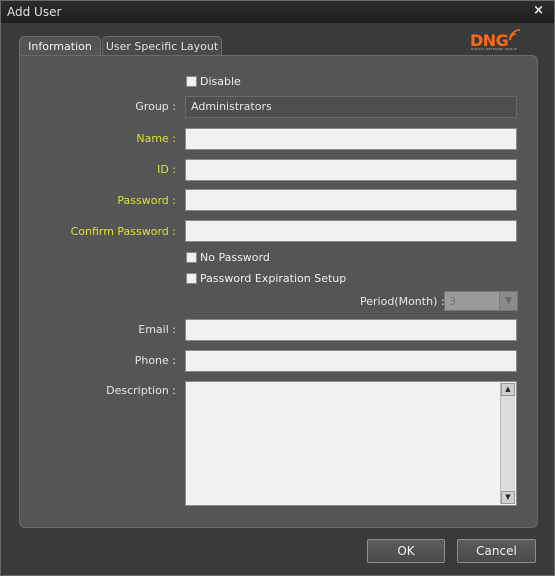 Image resolution: width=555 pixels, height=576 pixels. Describe the element at coordinates (34, 12) in the screenshot. I see `window-title: Add User` at that location.